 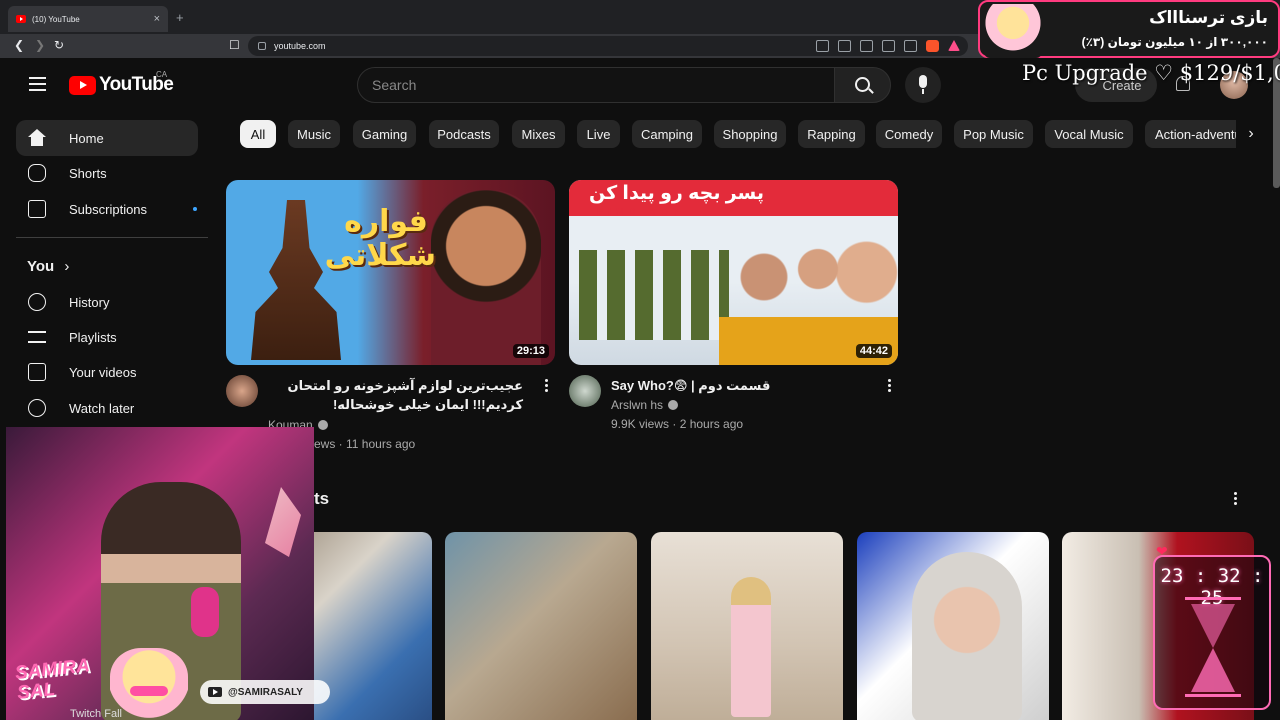 I want to click on share-icon, so click(x=910, y=46).